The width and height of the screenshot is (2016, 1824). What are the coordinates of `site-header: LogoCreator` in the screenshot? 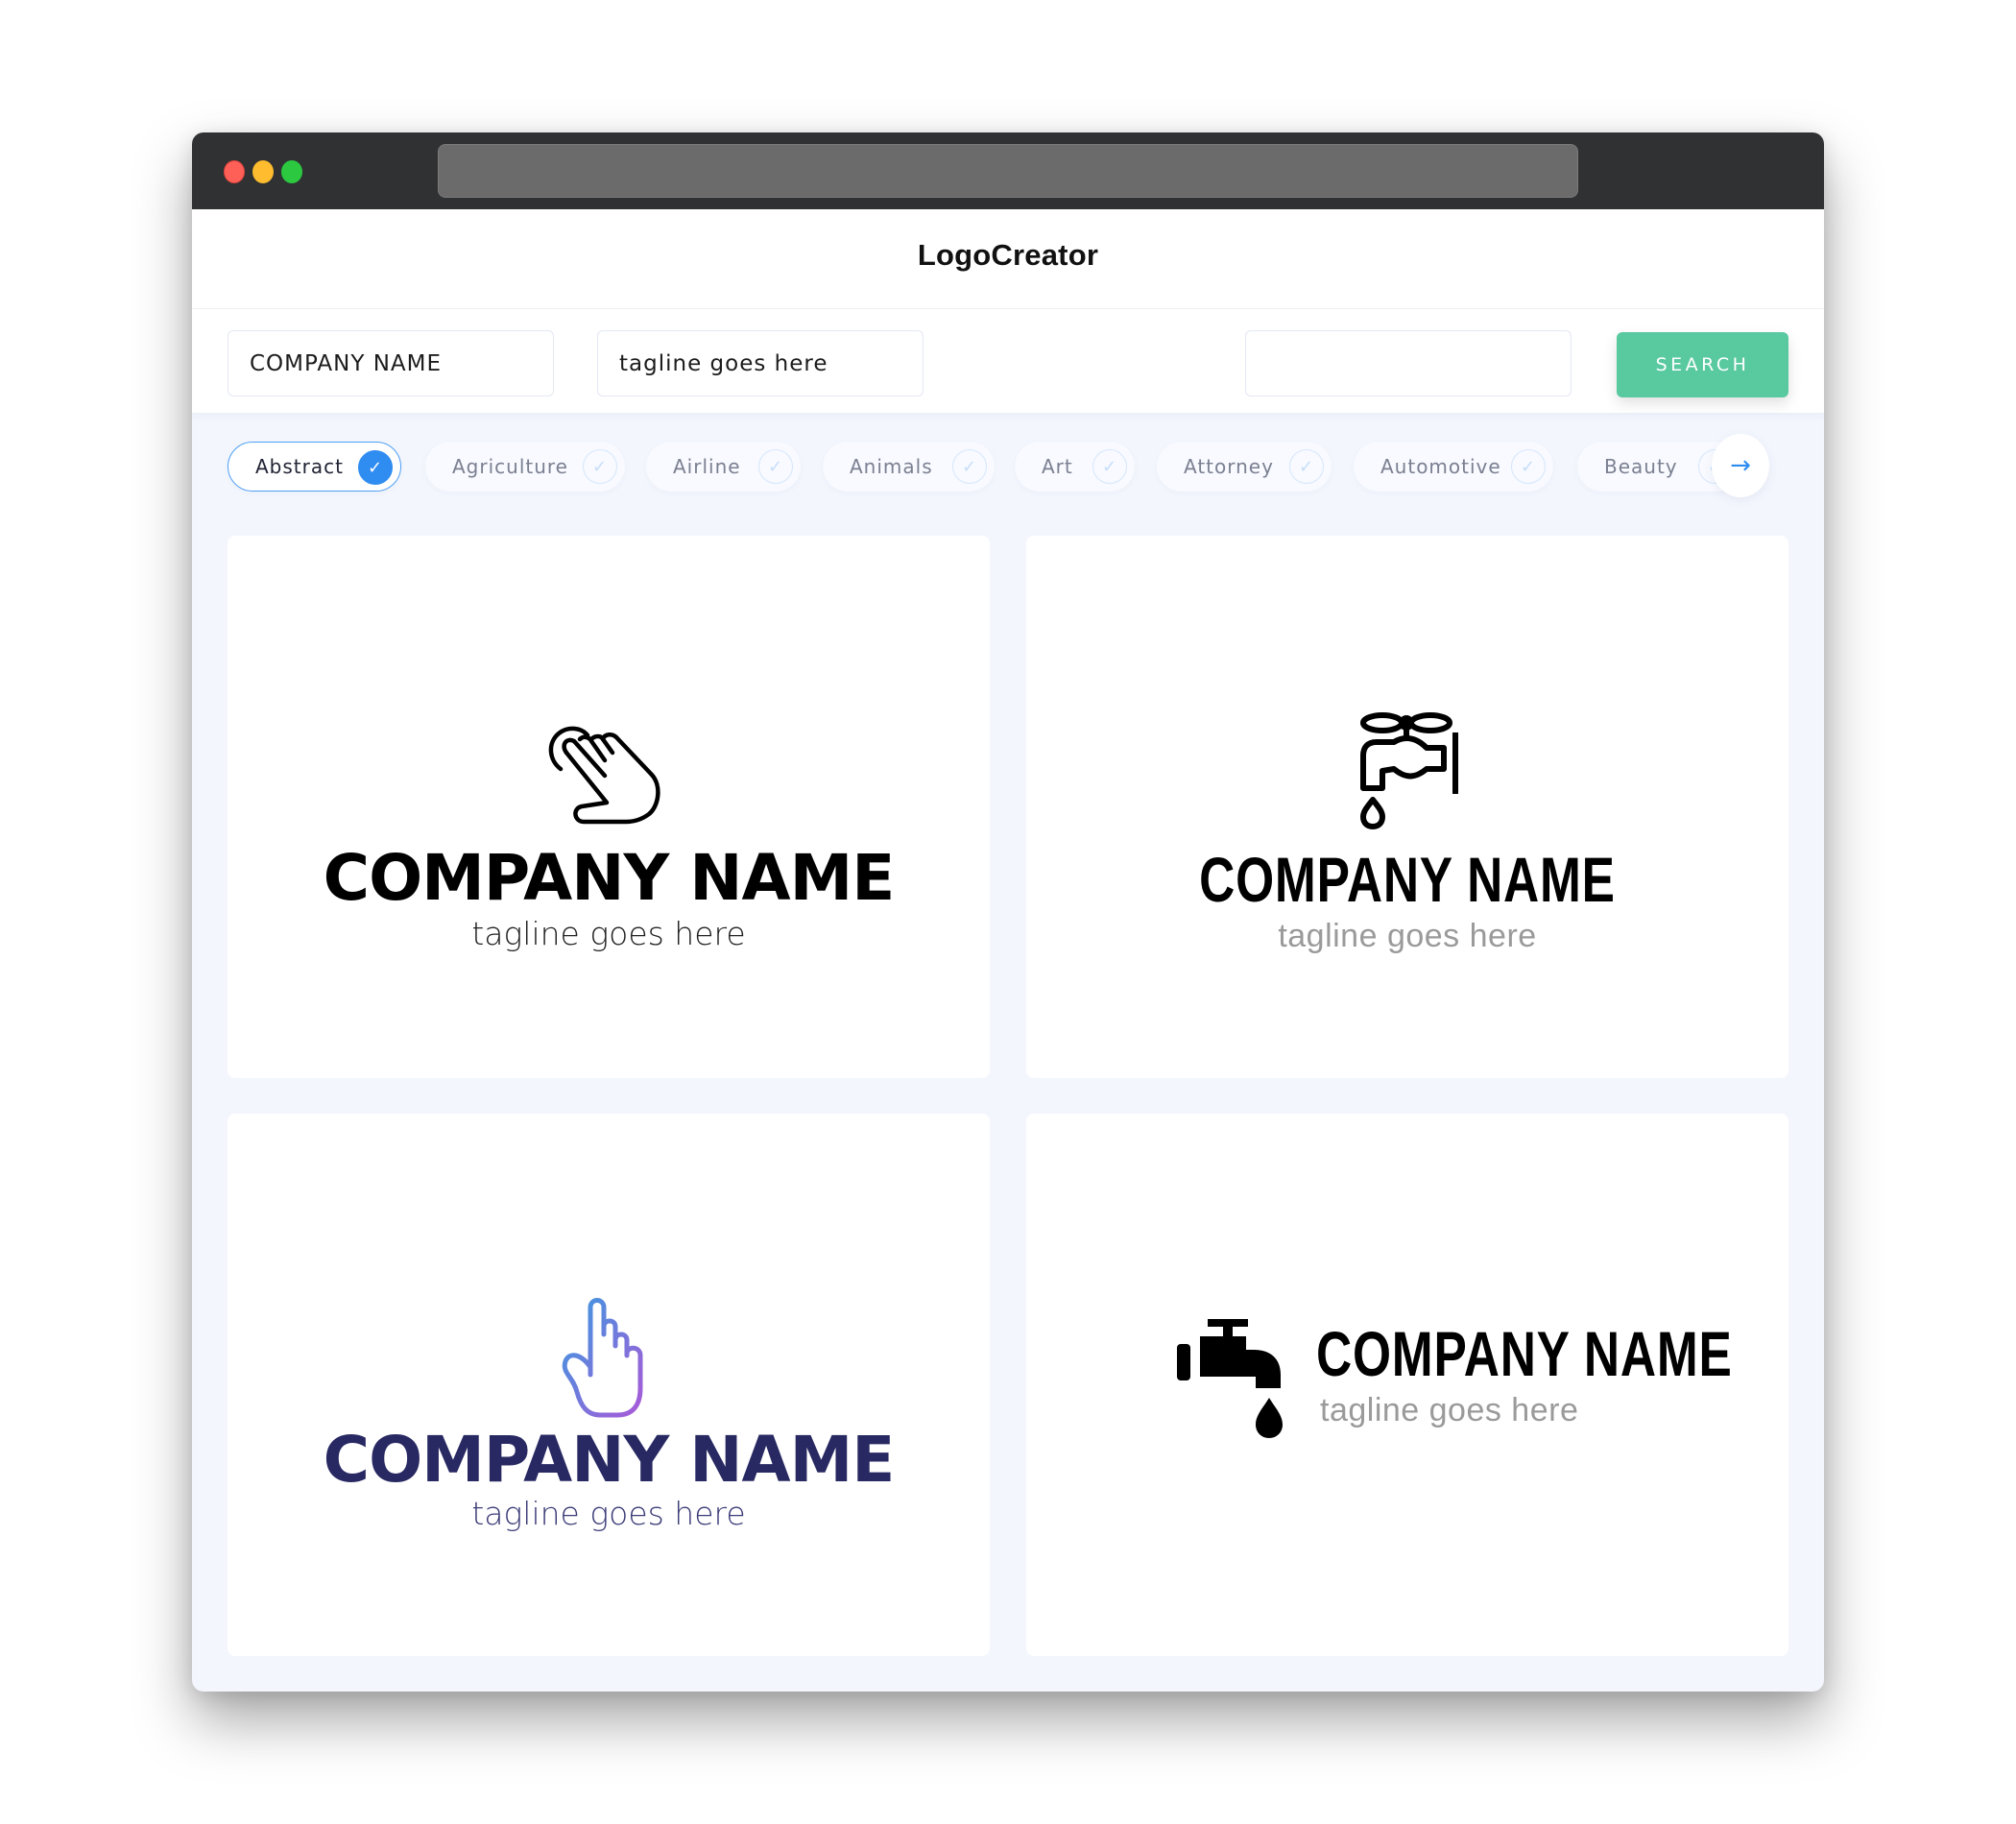 It's located at (1008, 259).